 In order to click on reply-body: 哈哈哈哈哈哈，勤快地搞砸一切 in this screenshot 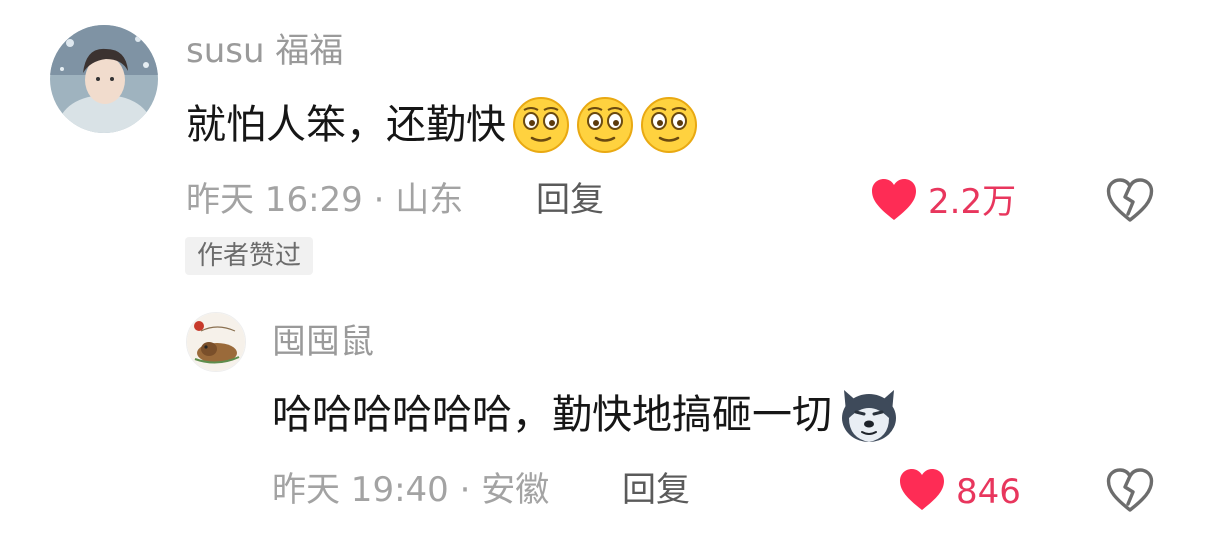, I will do `click(552, 415)`.